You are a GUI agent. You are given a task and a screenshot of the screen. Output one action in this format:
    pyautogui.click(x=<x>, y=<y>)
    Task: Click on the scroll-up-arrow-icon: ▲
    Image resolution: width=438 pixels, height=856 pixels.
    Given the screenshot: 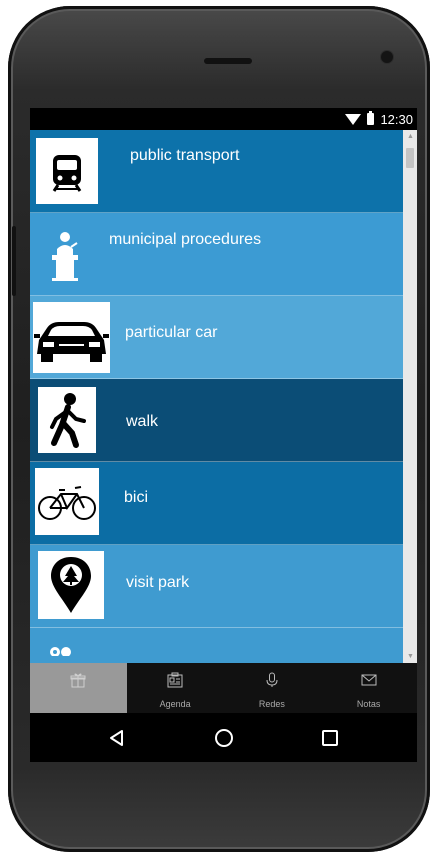 What is the action you would take?
    pyautogui.click(x=410, y=136)
    